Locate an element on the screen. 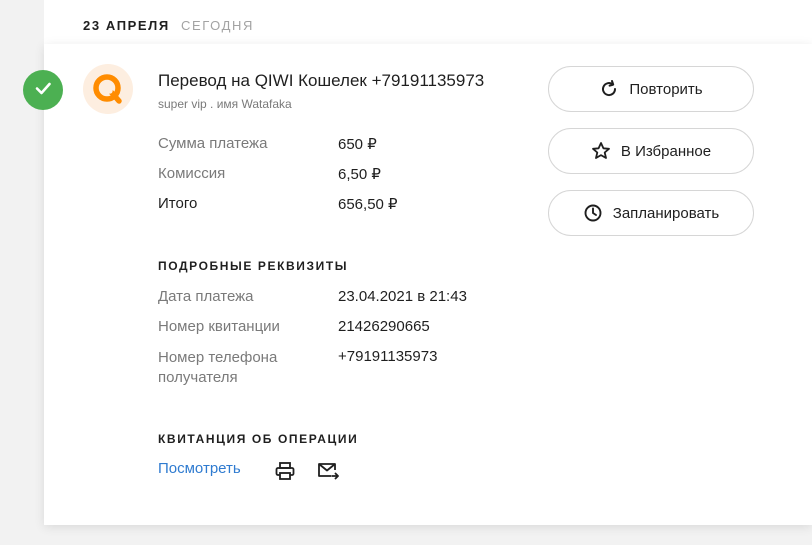 The image size is (812, 545). star-icon is located at coordinates (601, 151).